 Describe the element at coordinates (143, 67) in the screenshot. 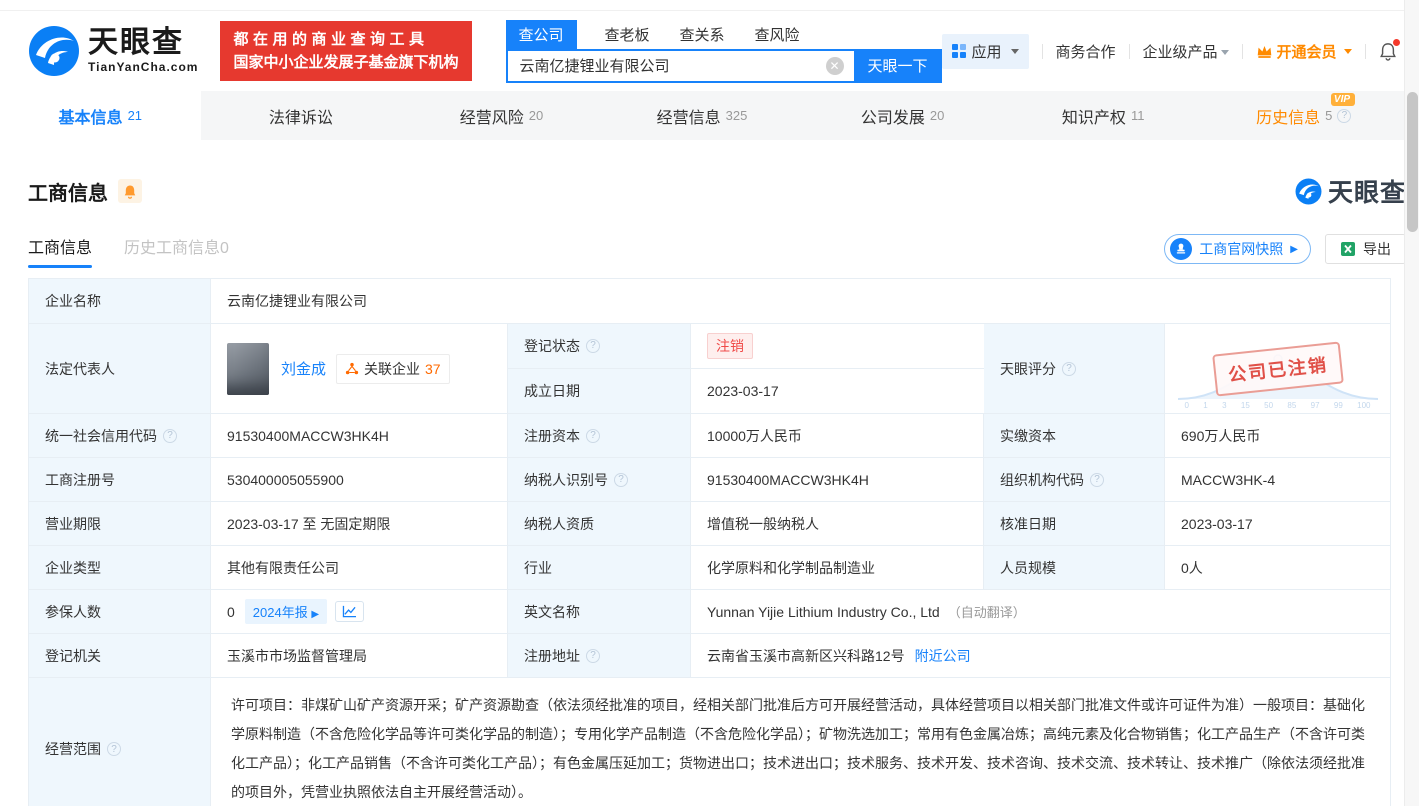

I see `logo-subtitle: TianYanCha.com` at that location.